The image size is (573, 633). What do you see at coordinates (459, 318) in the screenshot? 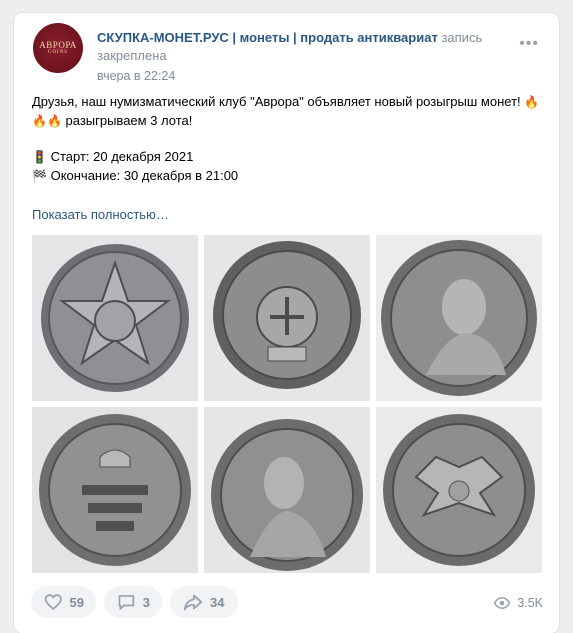
I see `photo-coin-empress-portrait` at bounding box center [459, 318].